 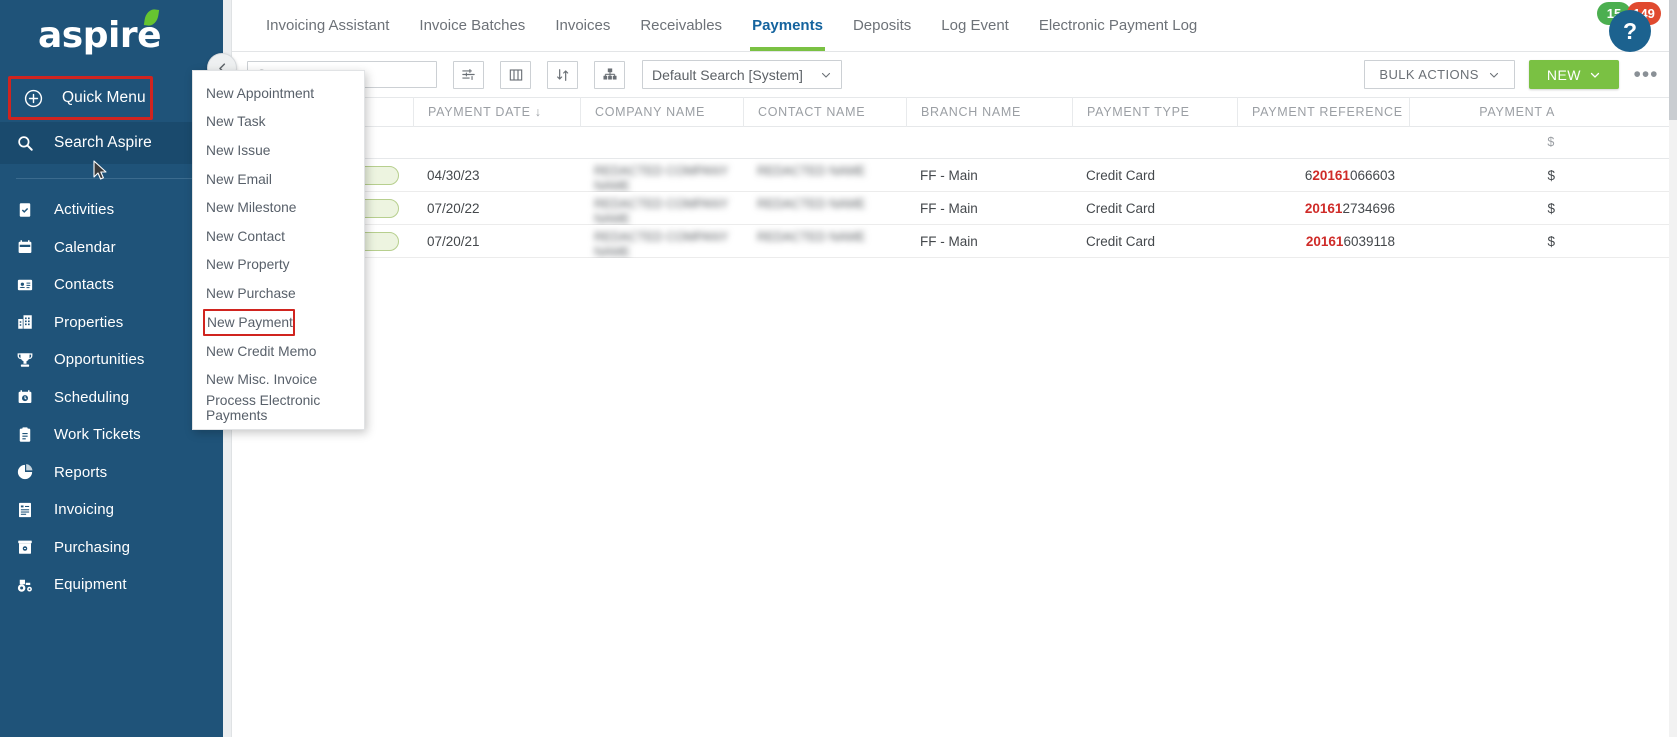 What do you see at coordinates (882, 25) in the screenshot?
I see `tab-deposits: Deposits` at bounding box center [882, 25].